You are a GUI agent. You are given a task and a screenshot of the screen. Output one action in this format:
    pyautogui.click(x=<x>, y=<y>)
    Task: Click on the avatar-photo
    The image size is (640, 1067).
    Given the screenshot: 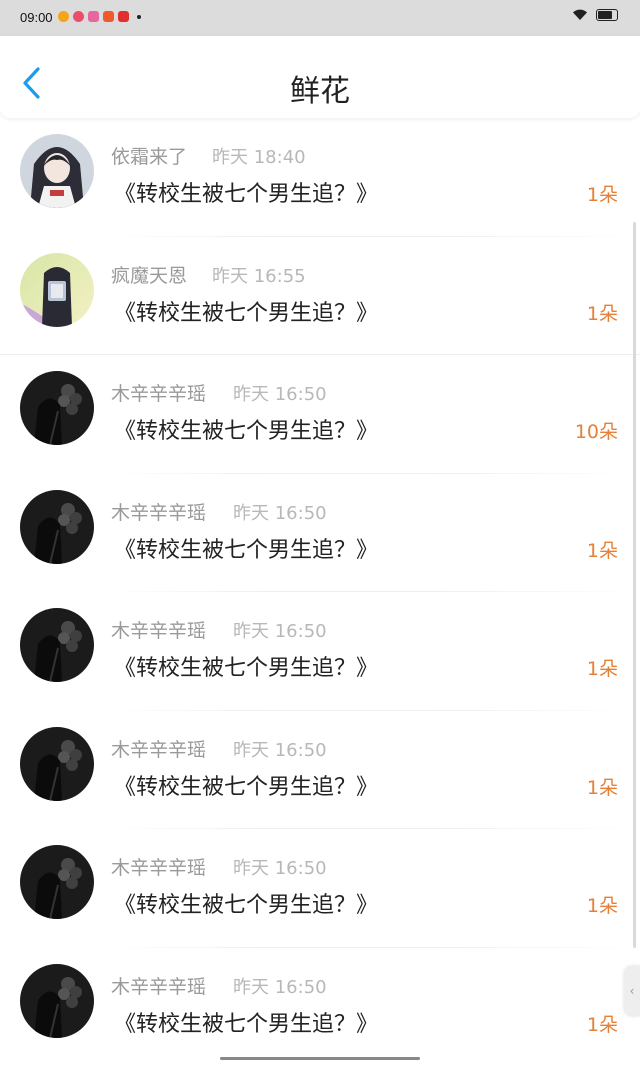 What is the action you would take?
    pyautogui.click(x=57, y=289)
    